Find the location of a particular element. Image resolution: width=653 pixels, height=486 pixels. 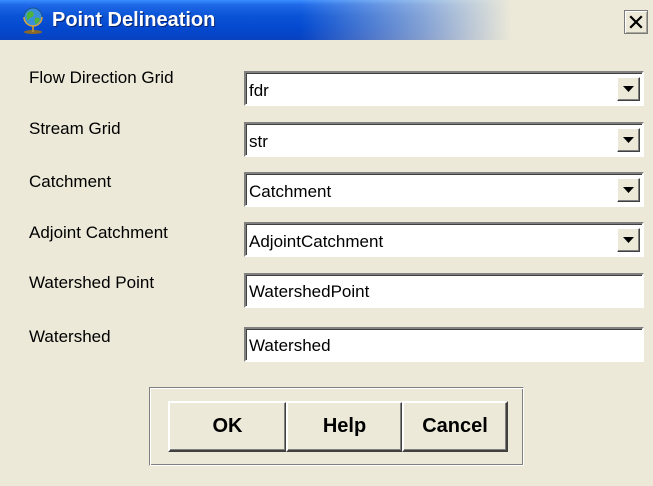

adjoint-catchment-label: Adjoint Catchment is located at coordinates (98, 232).